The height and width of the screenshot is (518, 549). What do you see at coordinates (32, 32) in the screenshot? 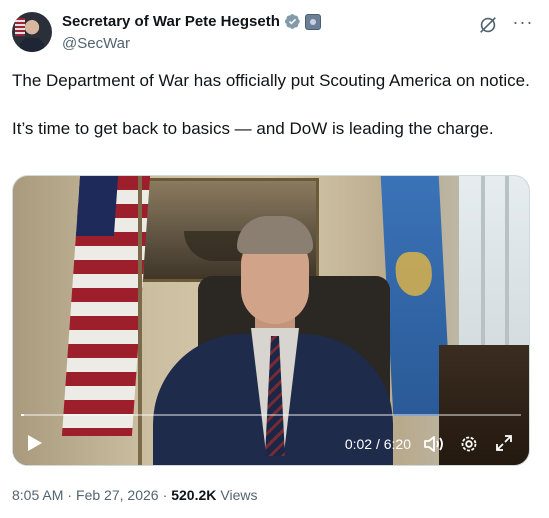
I see `avatar` at bounding box center [32, 32].